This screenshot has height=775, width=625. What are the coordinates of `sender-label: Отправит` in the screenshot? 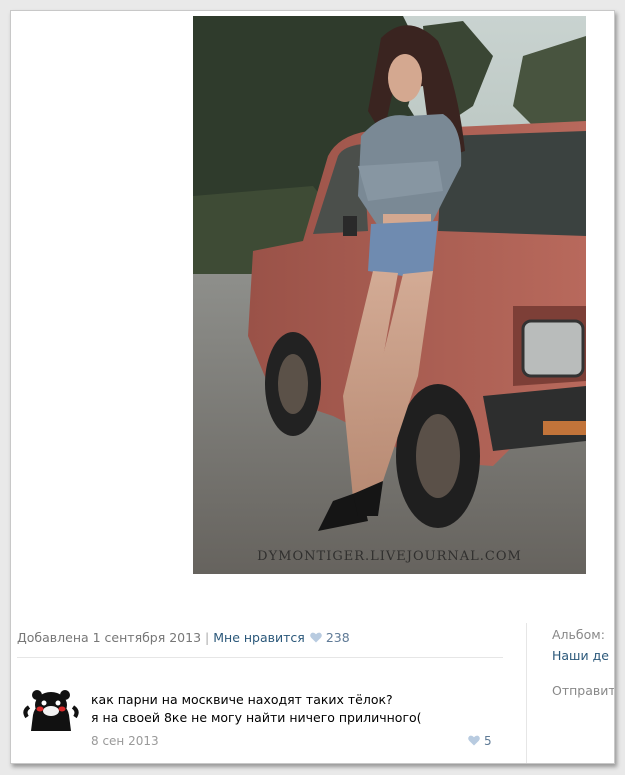 It's located at (583, 690).